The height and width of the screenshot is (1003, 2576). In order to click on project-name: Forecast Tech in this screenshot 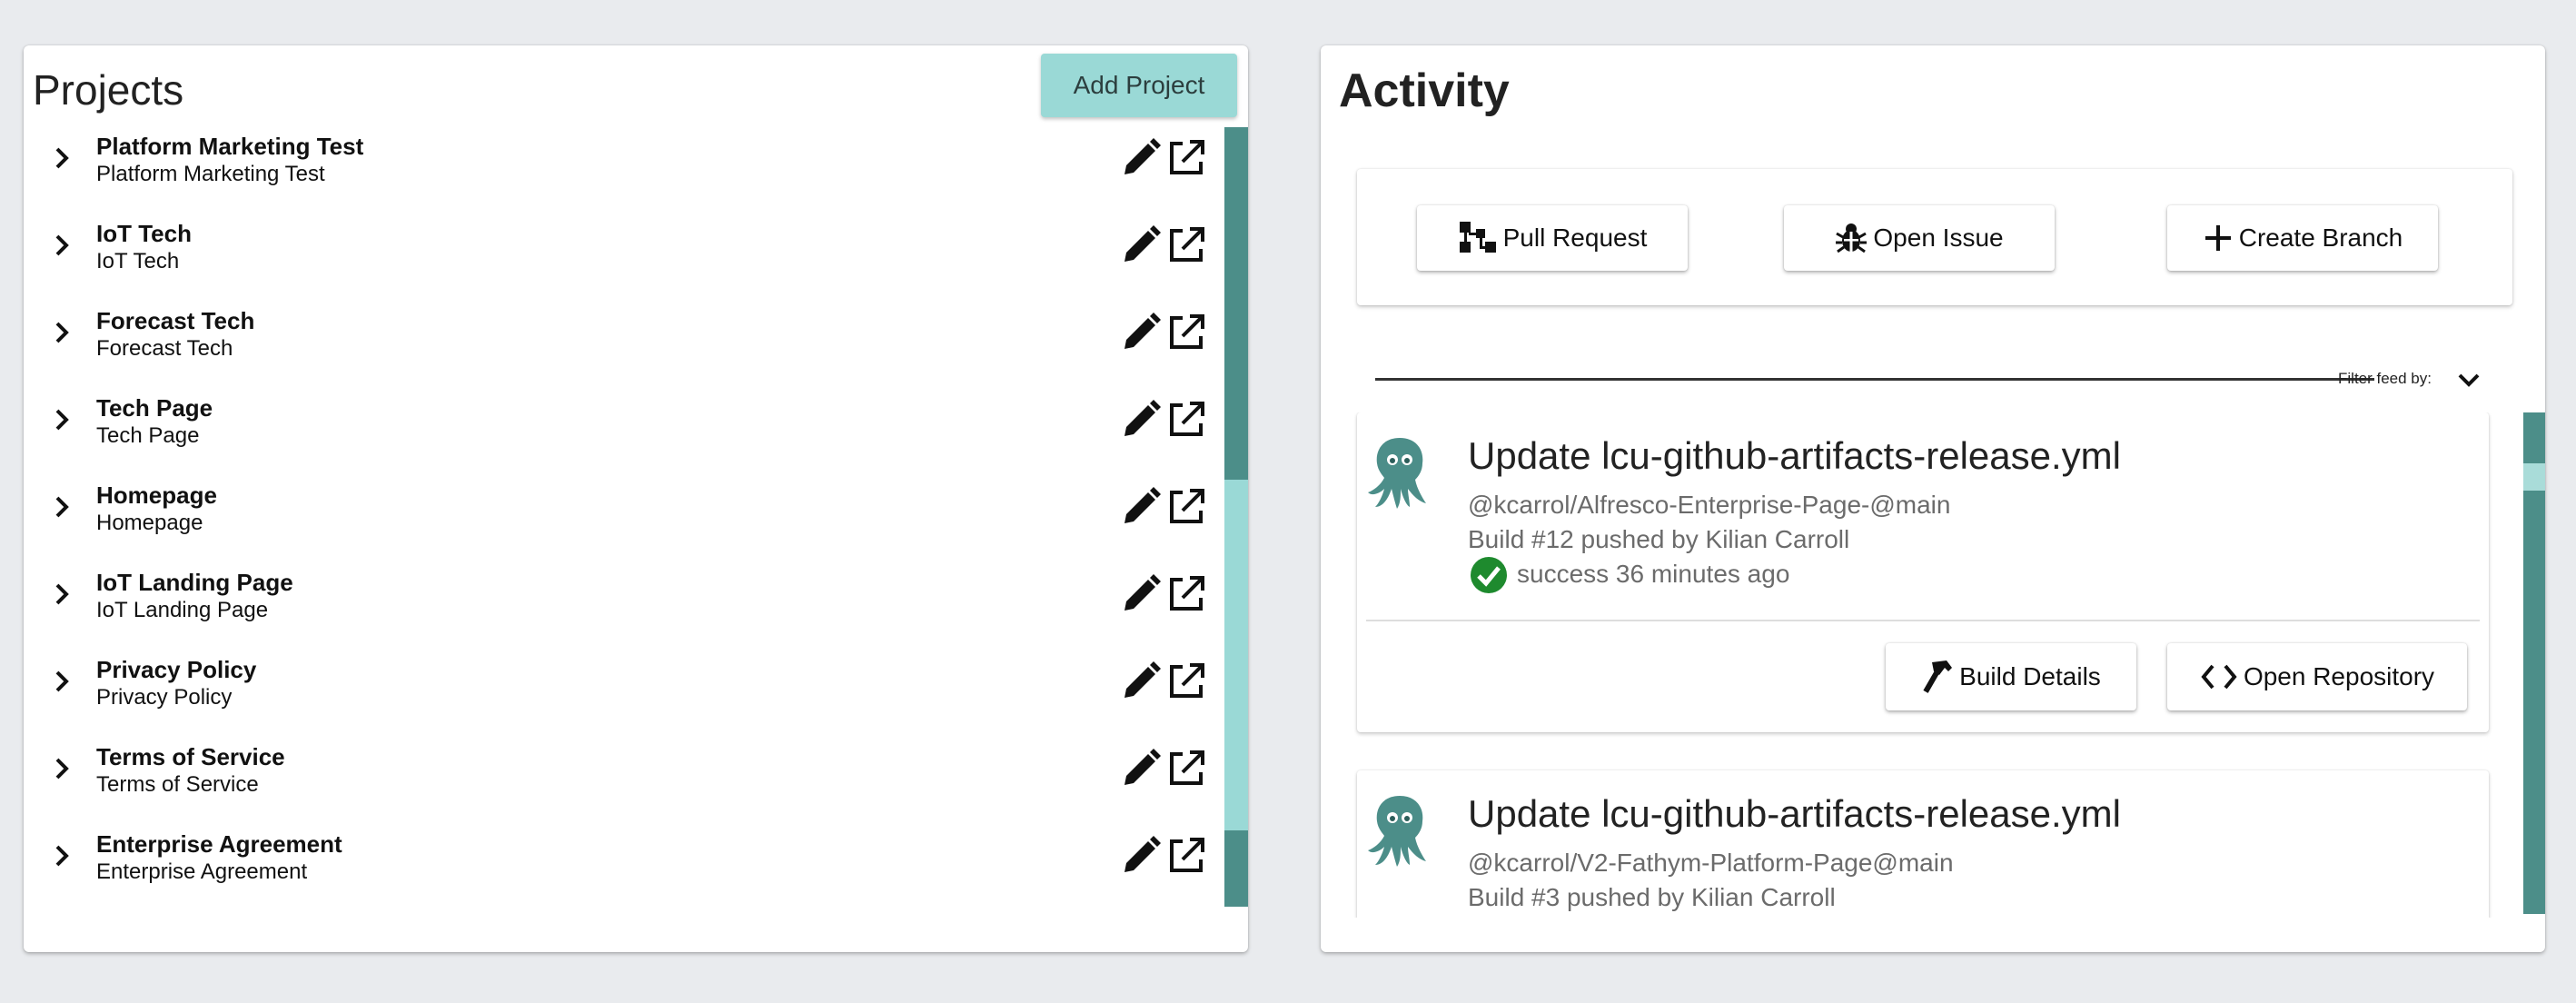, I will do `click(175, 320)`.